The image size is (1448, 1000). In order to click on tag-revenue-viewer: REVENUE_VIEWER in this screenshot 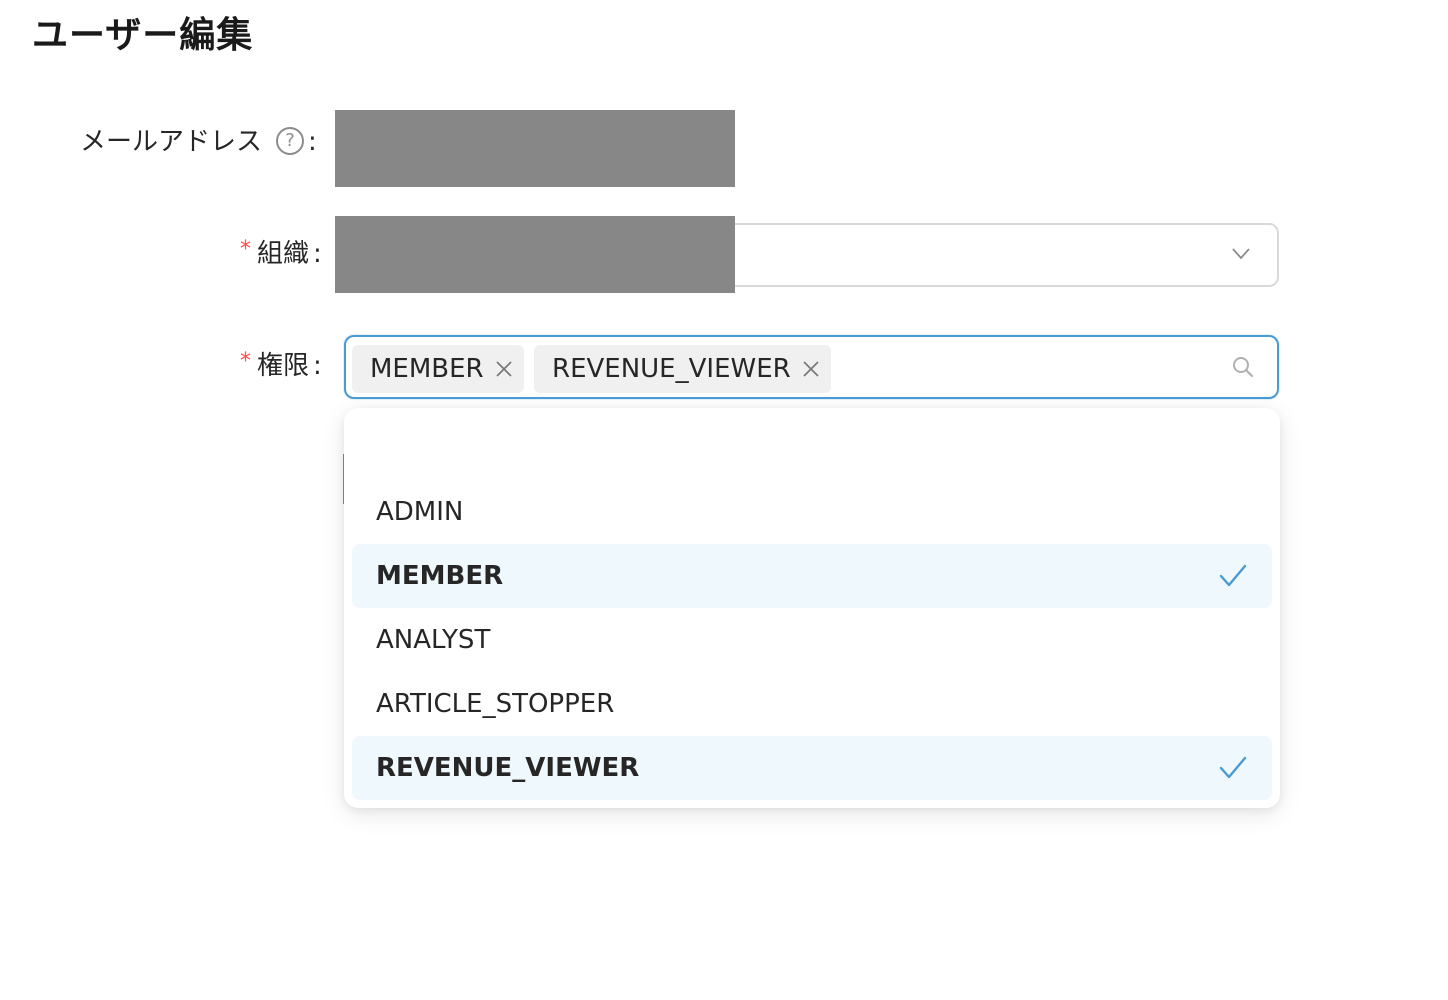, I will do `click(682, 369)`.